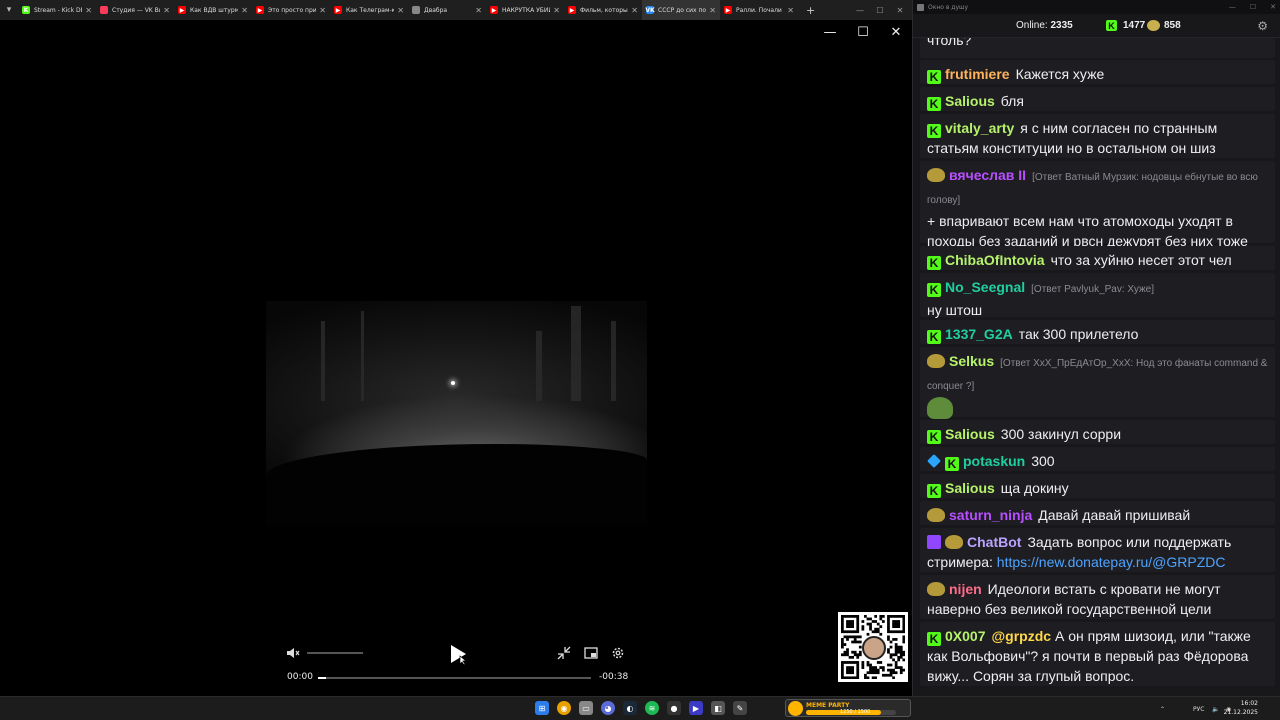  I want to click on pepe-emote-icon, so click(940, 408).